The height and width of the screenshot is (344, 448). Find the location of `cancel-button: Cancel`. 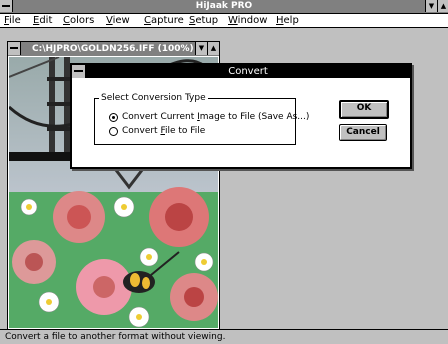

cancel-button: Cancel is located at coordinates (363, 132).